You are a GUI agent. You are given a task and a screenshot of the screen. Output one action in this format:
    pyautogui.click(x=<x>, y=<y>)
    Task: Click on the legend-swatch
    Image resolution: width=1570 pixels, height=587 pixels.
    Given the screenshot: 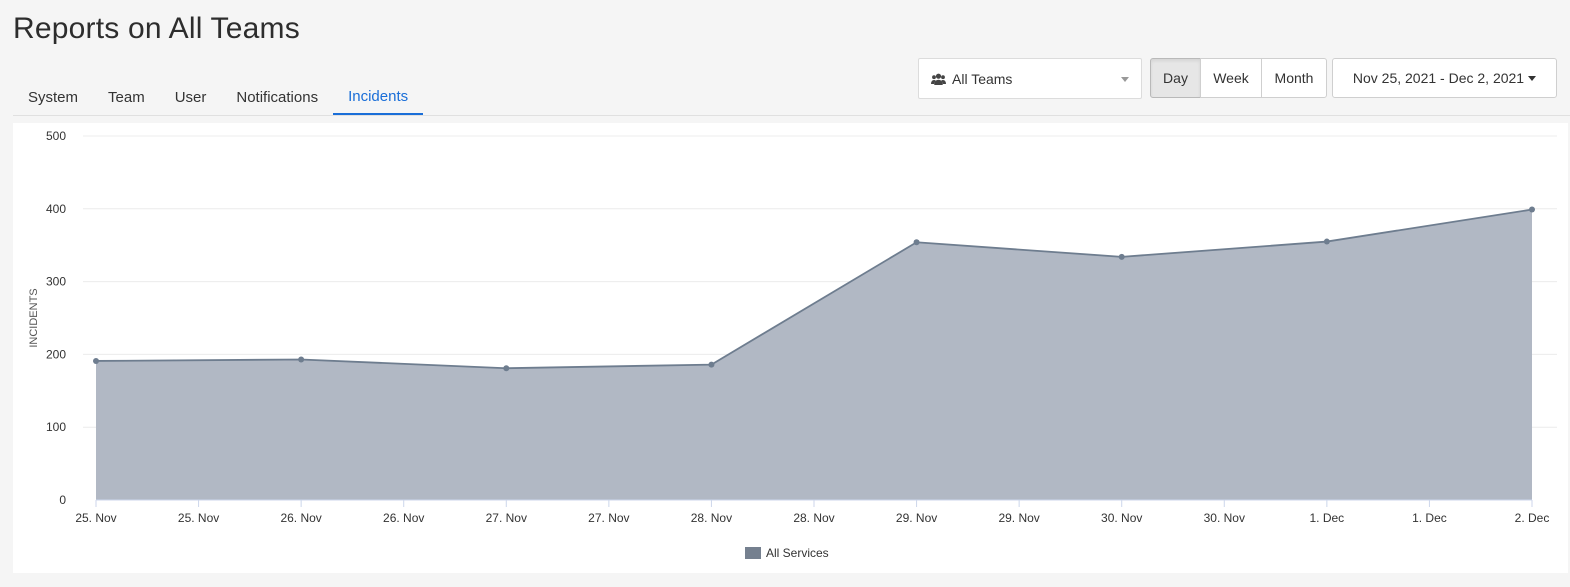 What is the action you would take?
    pyautogui.click(x=753, y=553)
    